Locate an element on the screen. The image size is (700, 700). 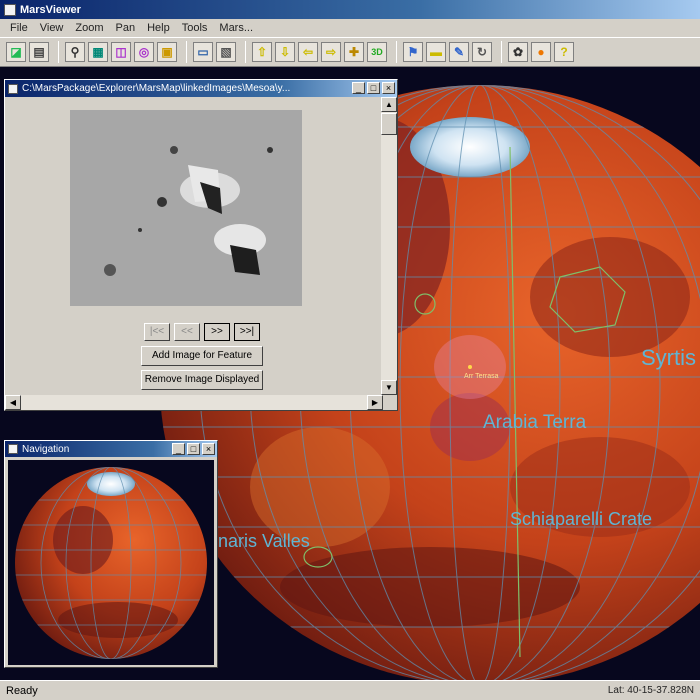
prev-image-button: << is located at coordinates (187, 332).